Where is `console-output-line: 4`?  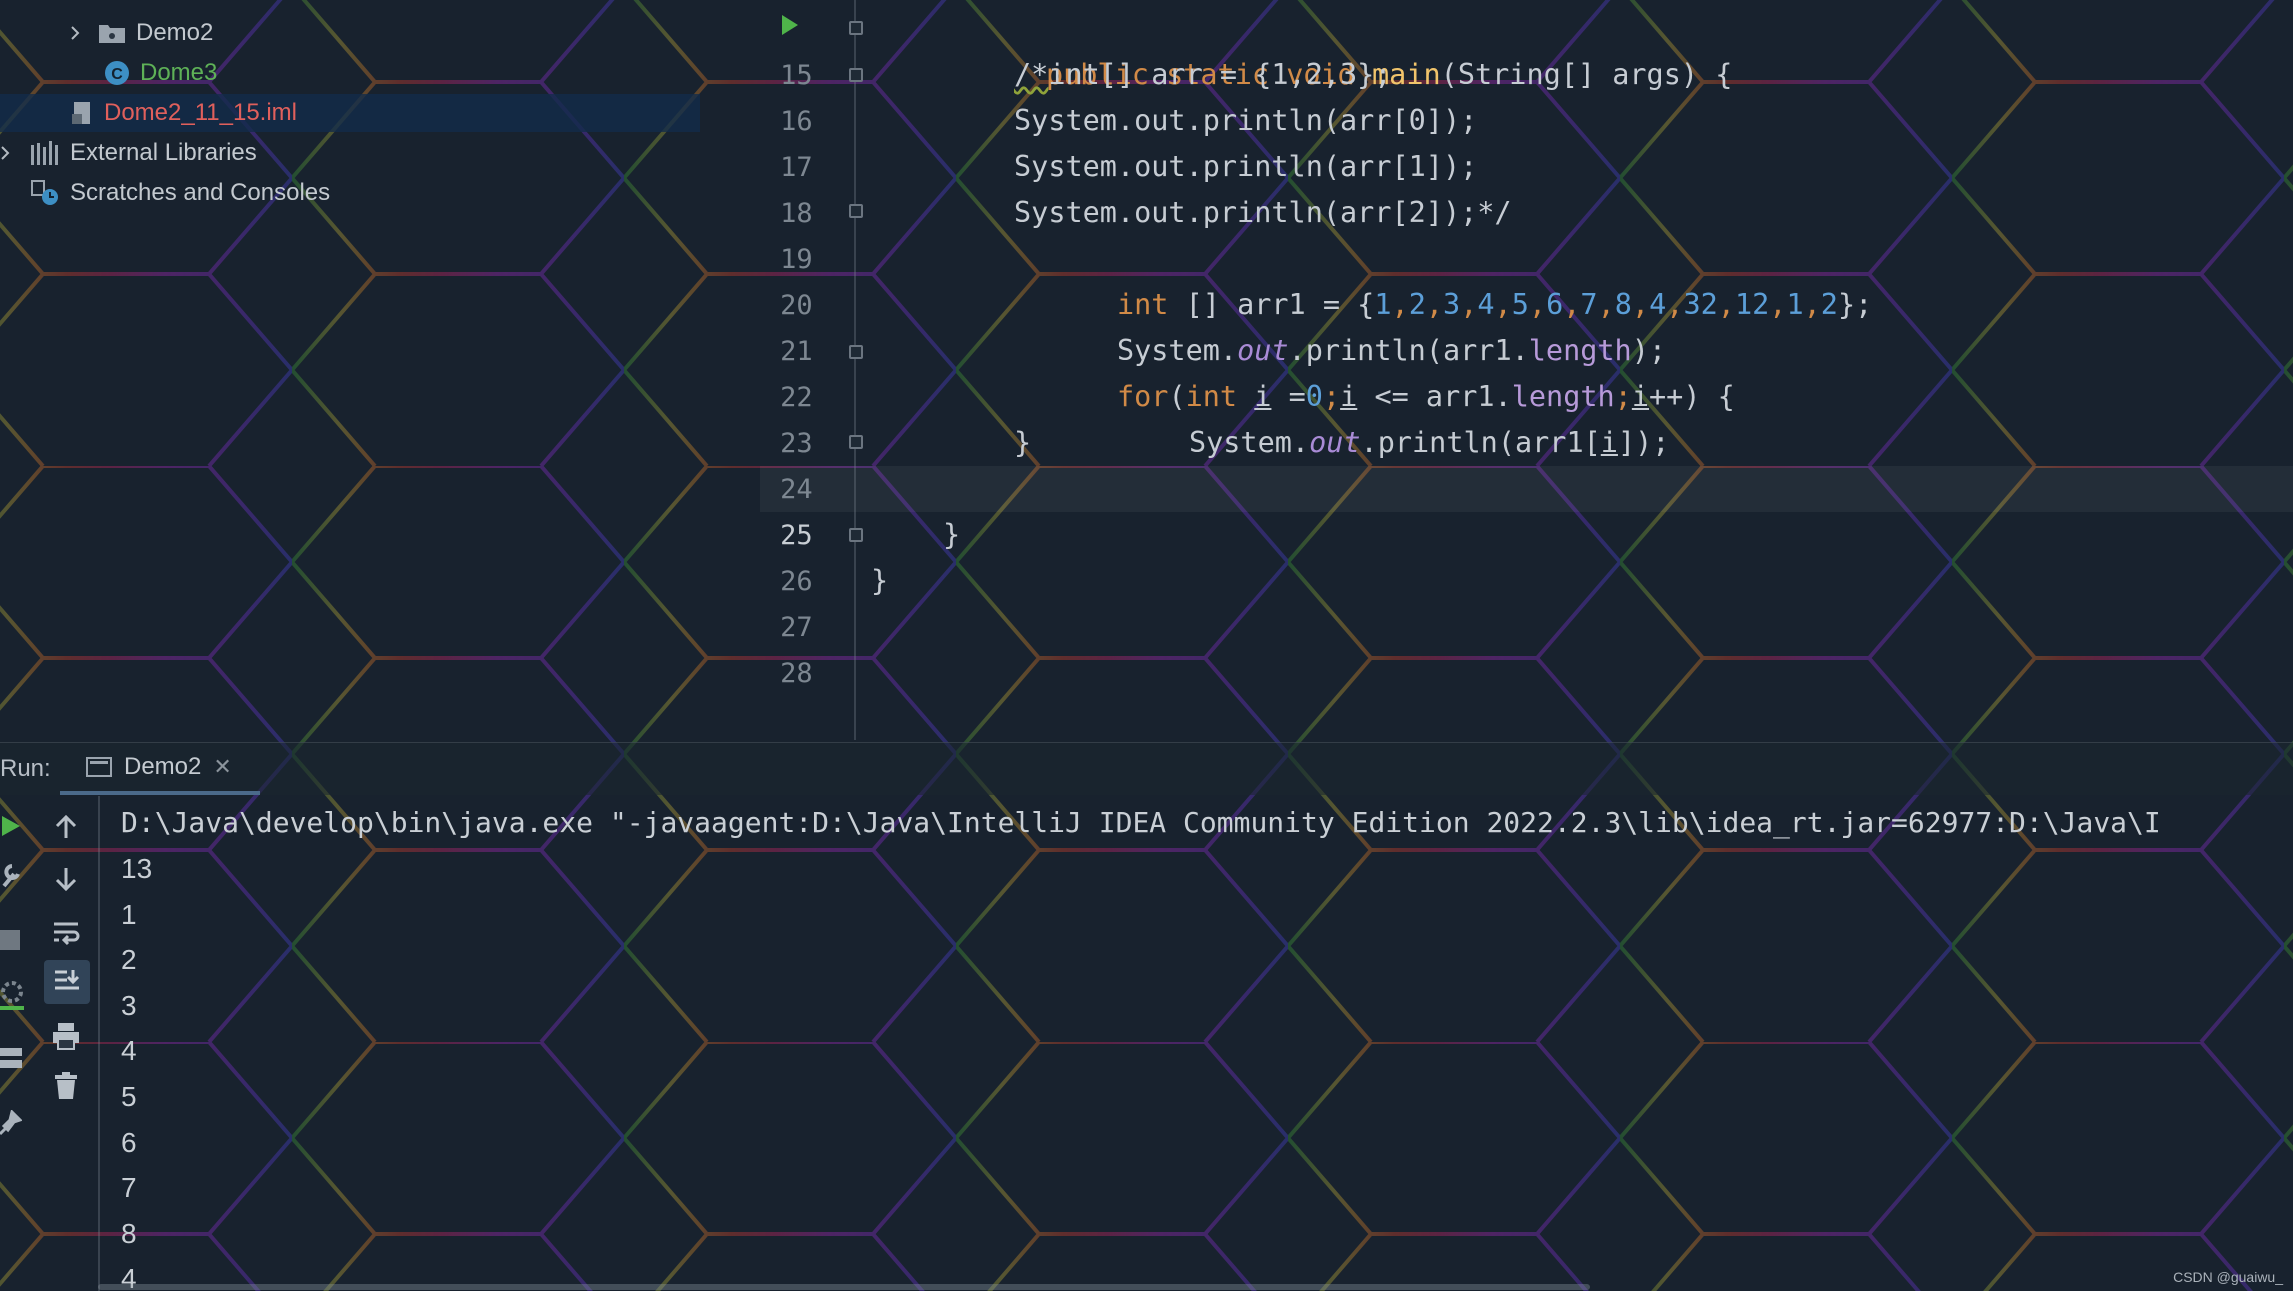 console-output-line: 4 is located at coordinates (129, 1051).